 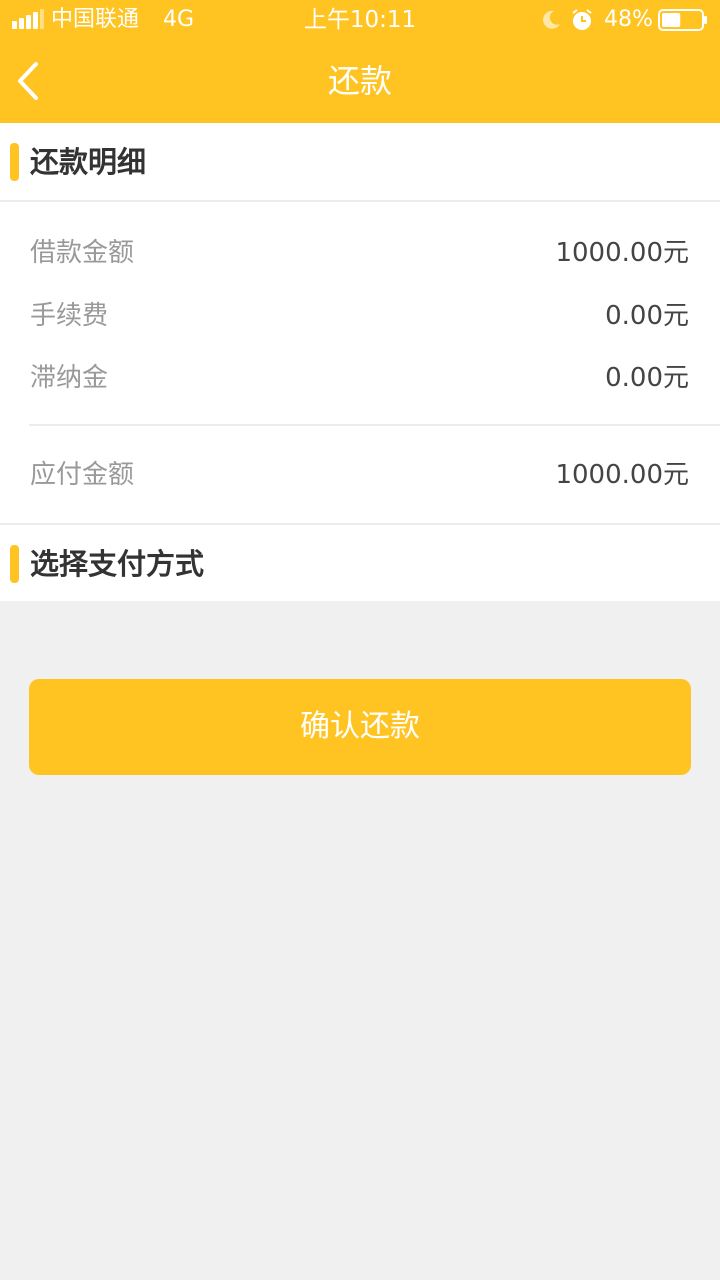 What do you see at coordinates (360, 727) in the screenshot?
I see `confirm-repayment-button: 确认还款` at bounding box center [360, 727].